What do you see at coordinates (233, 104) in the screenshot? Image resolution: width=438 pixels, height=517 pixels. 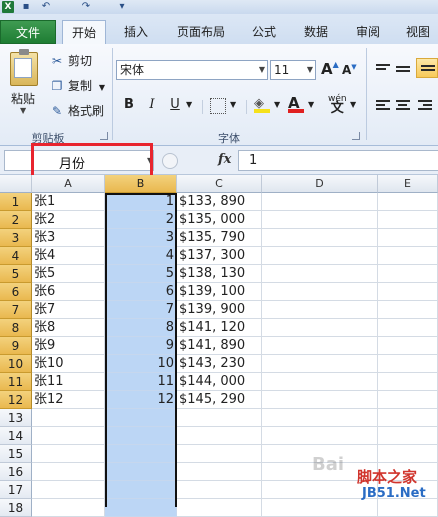 I see `borders-dropdown-icon: ▼` at bounding box center [233, 104].